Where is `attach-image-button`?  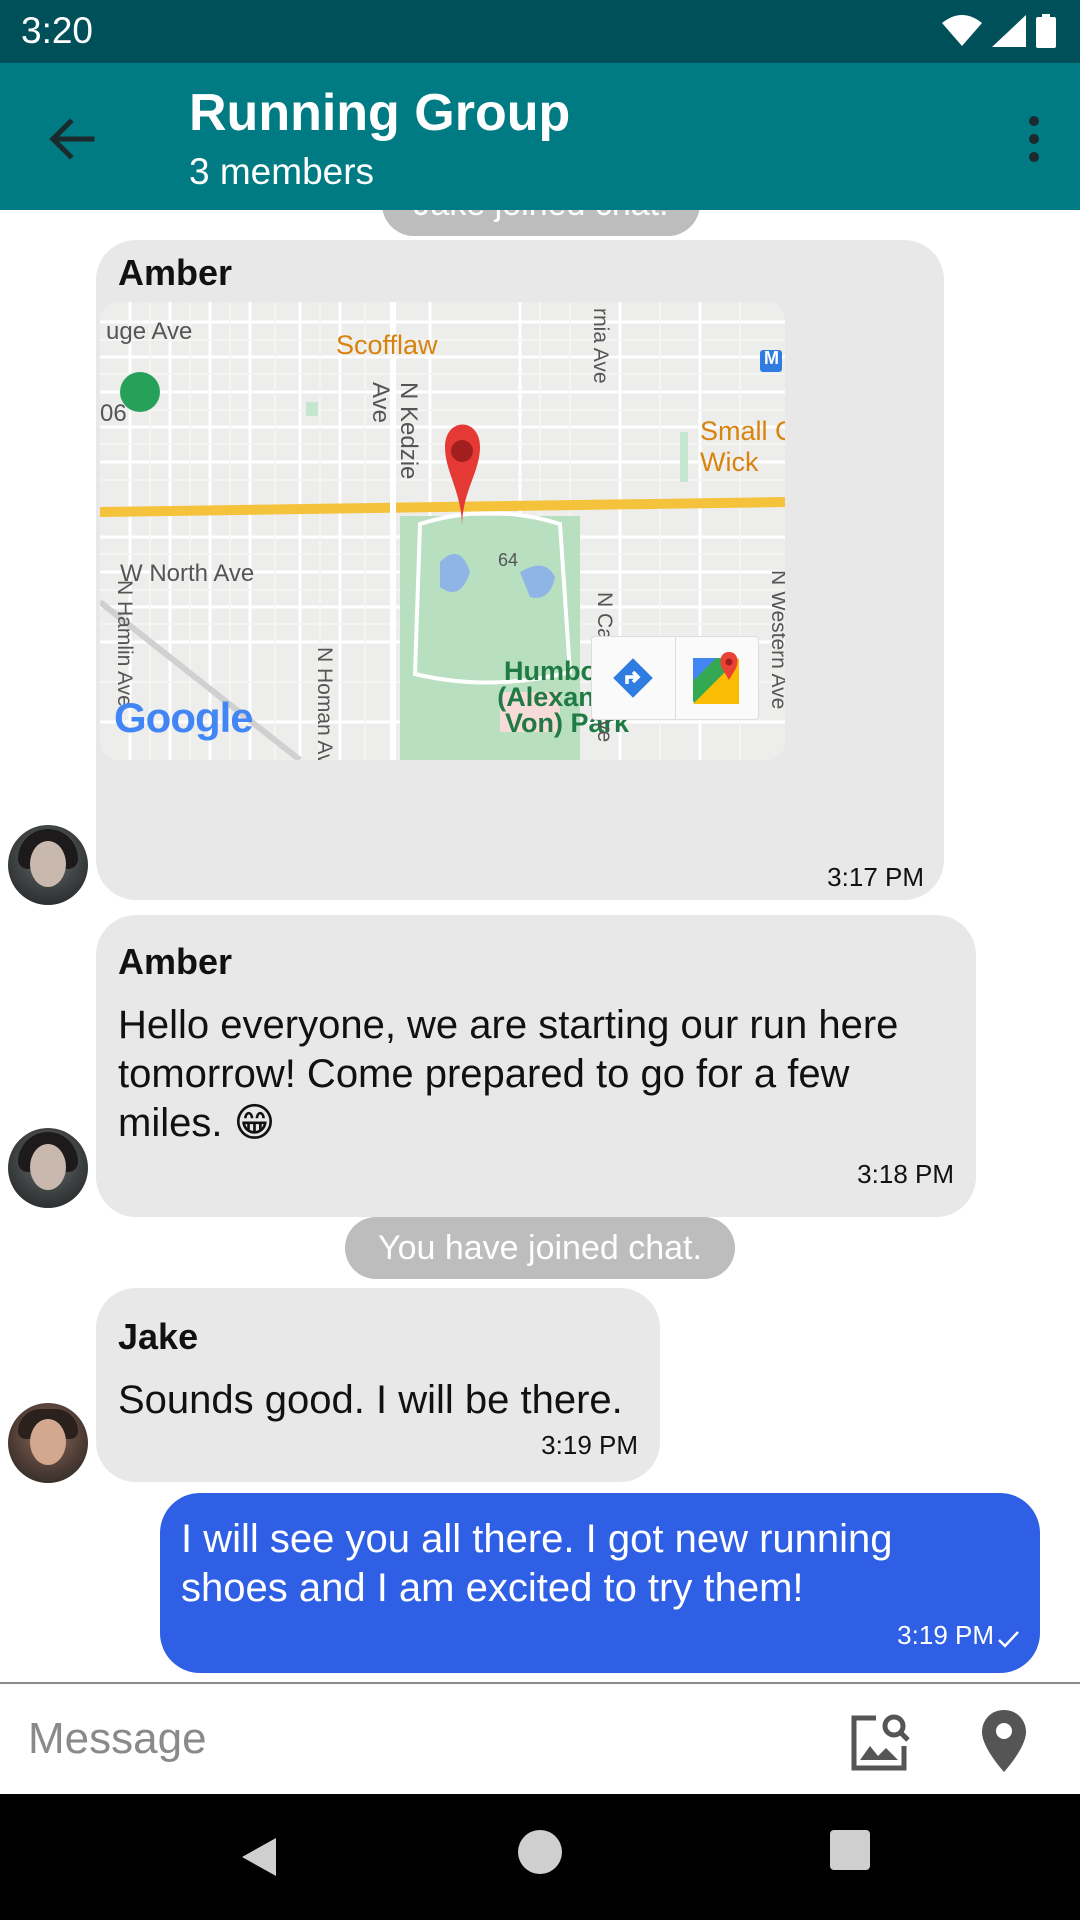
attach-image-button is located at coordinates (879, 1743).